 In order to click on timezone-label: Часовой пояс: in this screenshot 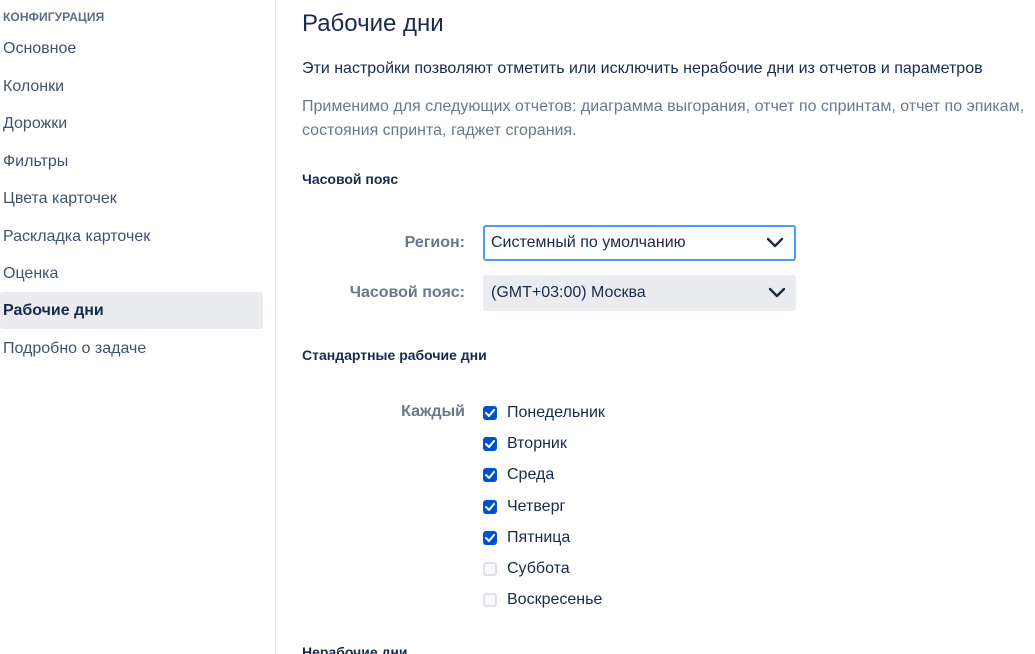, I will do `click(407, 292)`.